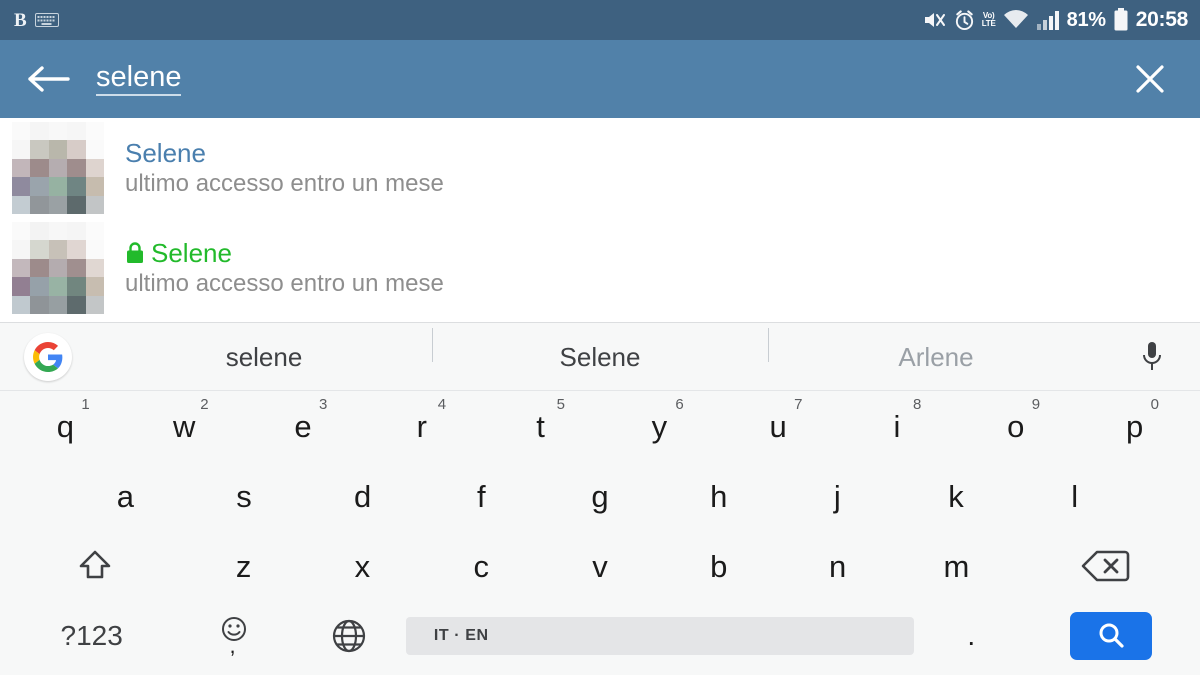  I want to click on key-l: l, so click(1074, 496).